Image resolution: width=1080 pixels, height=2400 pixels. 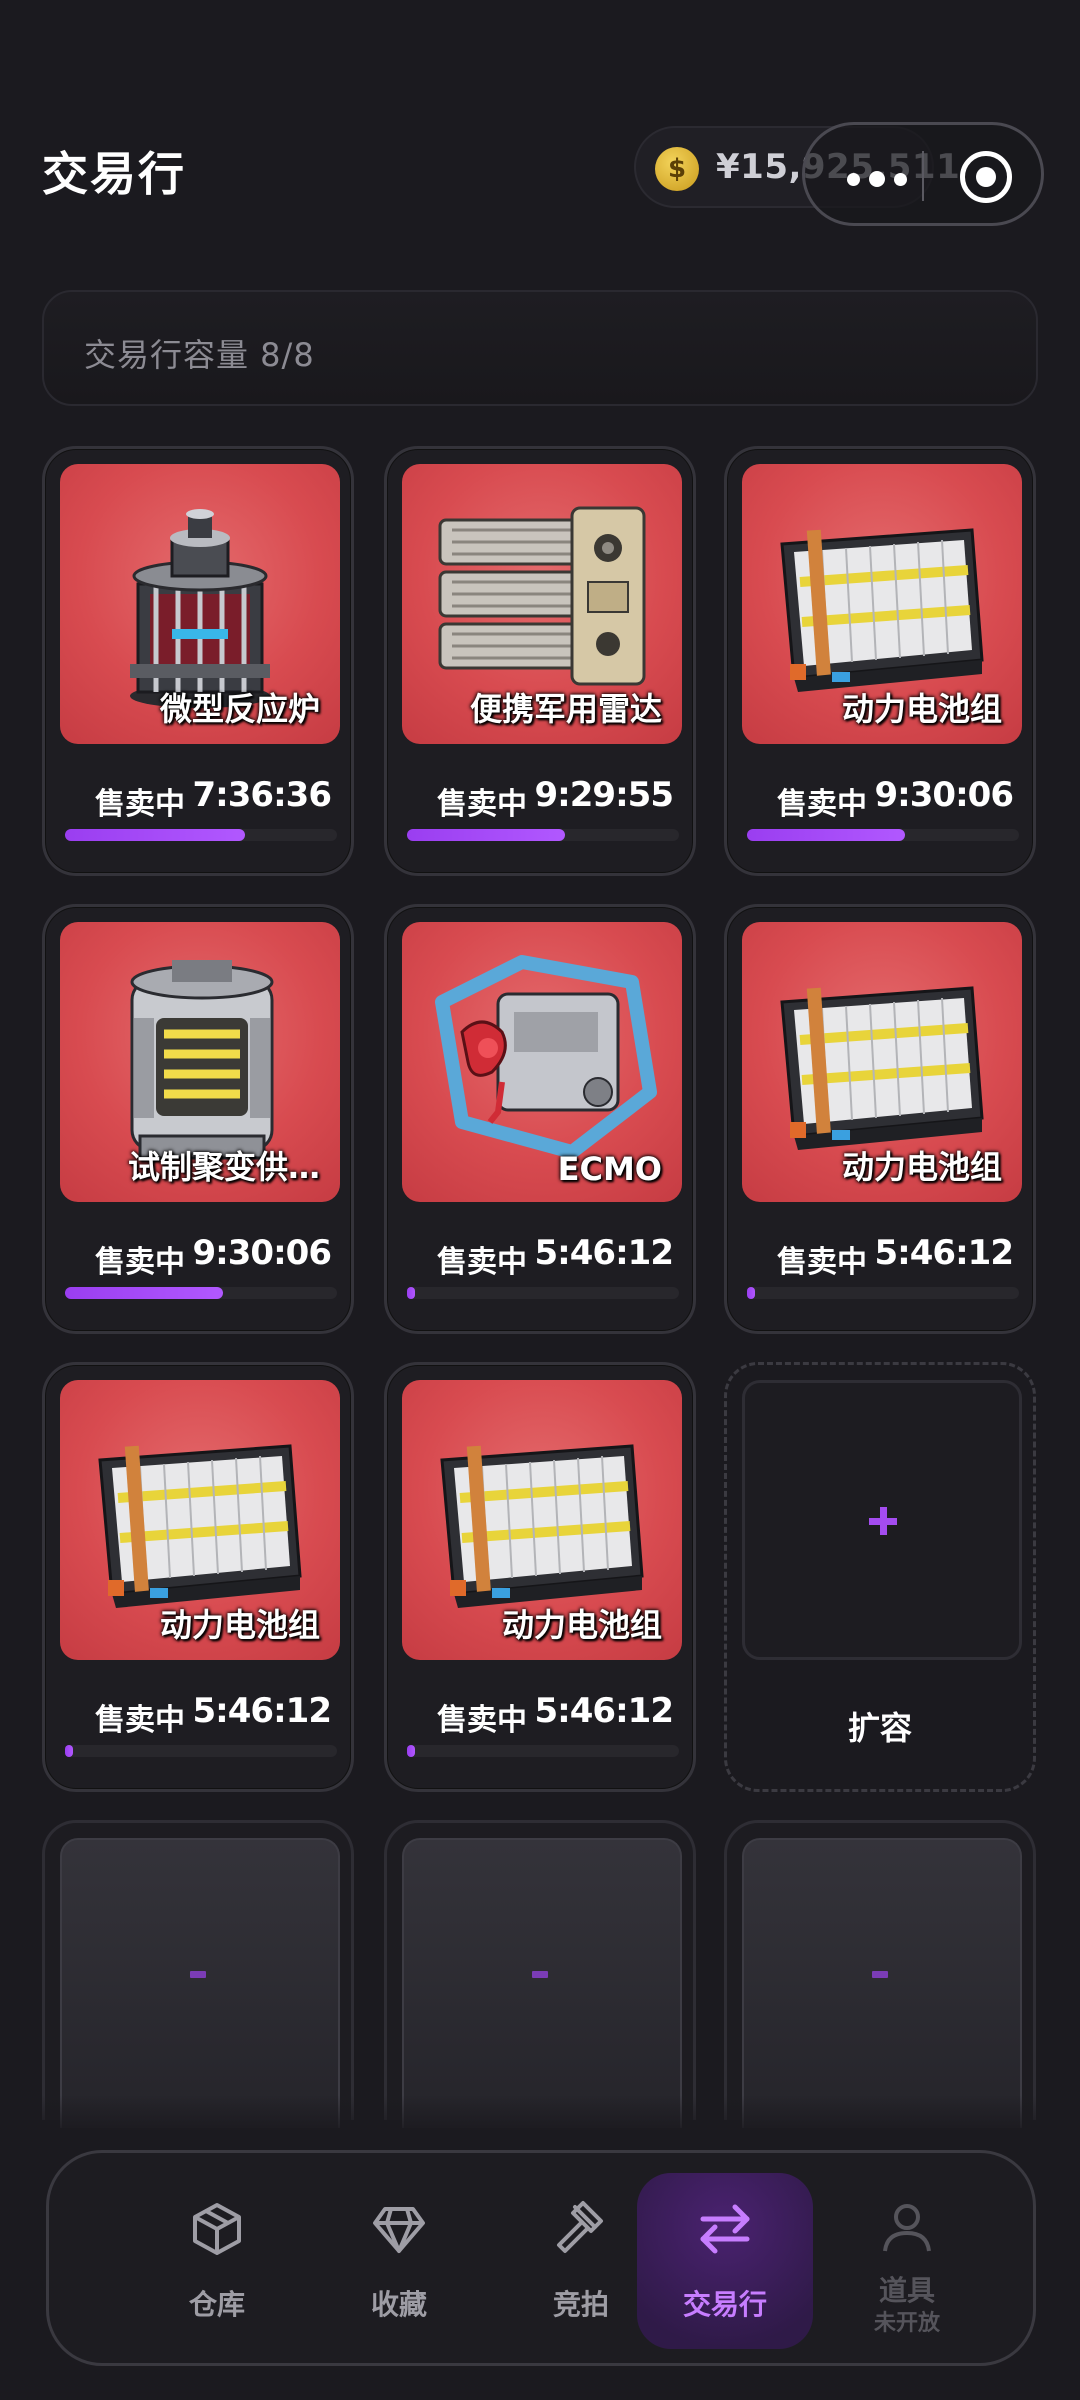 What do you see at coordinates (217, 2229) in the screenshot?
I see `box-icon` at bounding box center [217, 2229].